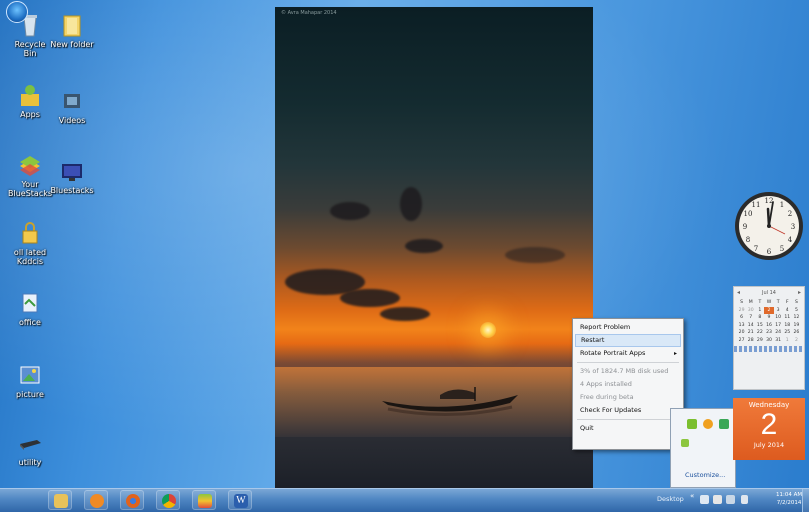 This screenshot has height=512, width=809. Describe the element at coordinates (168, 500) in the screenshot. I see `taskbar-chrome` at that location.